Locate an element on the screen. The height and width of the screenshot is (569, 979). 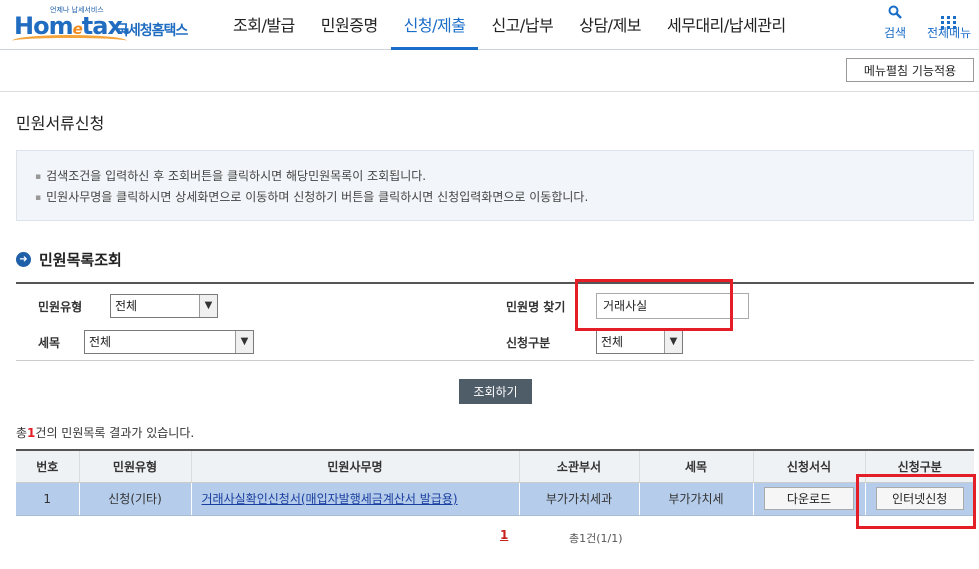
column-header: 민원사무명 is located at coordinates (355, 466).